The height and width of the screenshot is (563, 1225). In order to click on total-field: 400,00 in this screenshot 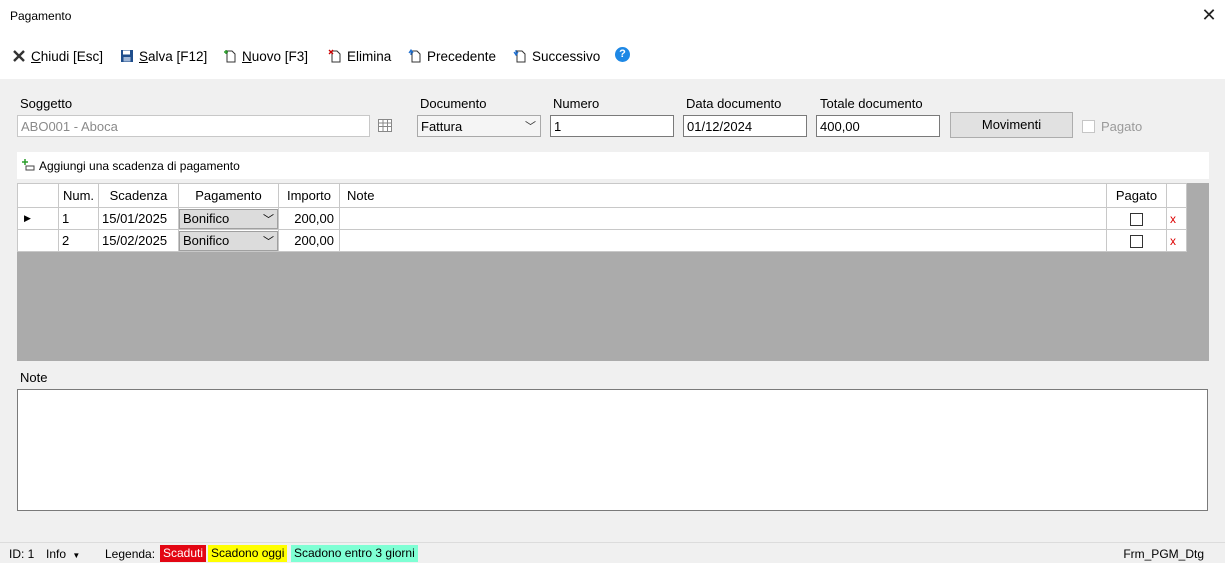, I will do `click(878, 126)`.